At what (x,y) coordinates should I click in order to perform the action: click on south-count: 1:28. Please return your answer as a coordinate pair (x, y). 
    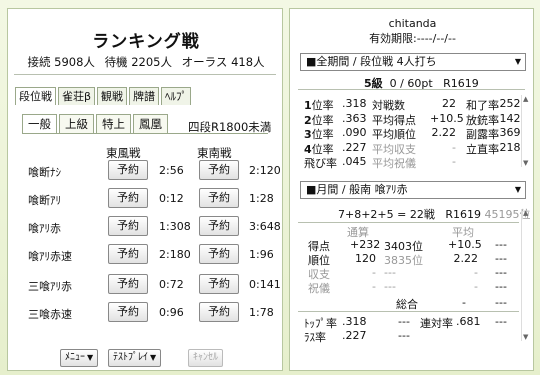
    Looking at the image, I should click on (261, 198).